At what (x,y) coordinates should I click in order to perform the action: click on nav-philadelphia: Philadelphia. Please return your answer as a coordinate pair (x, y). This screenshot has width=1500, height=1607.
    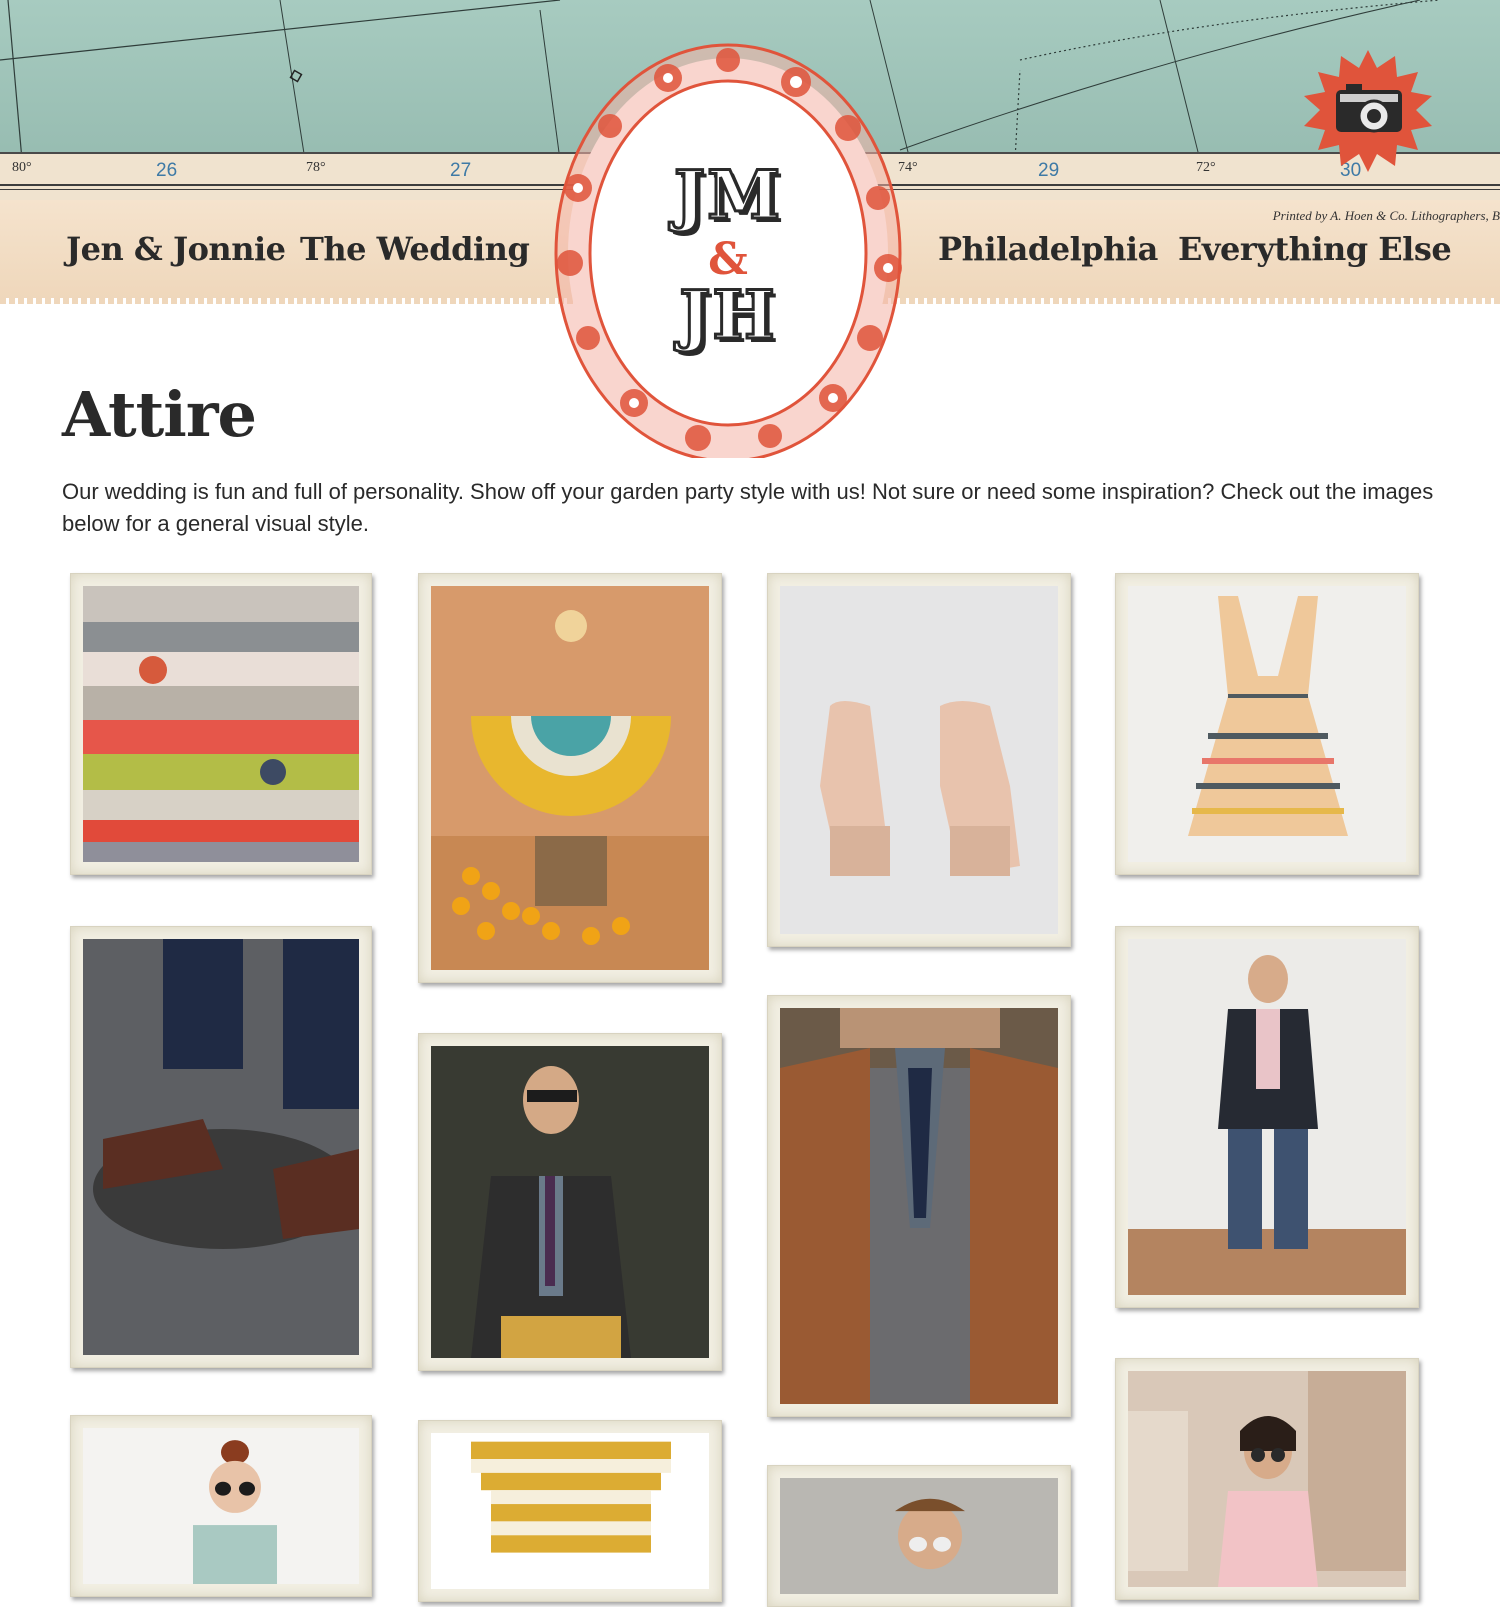
    Looking at the image, I should click on (1048, 249).